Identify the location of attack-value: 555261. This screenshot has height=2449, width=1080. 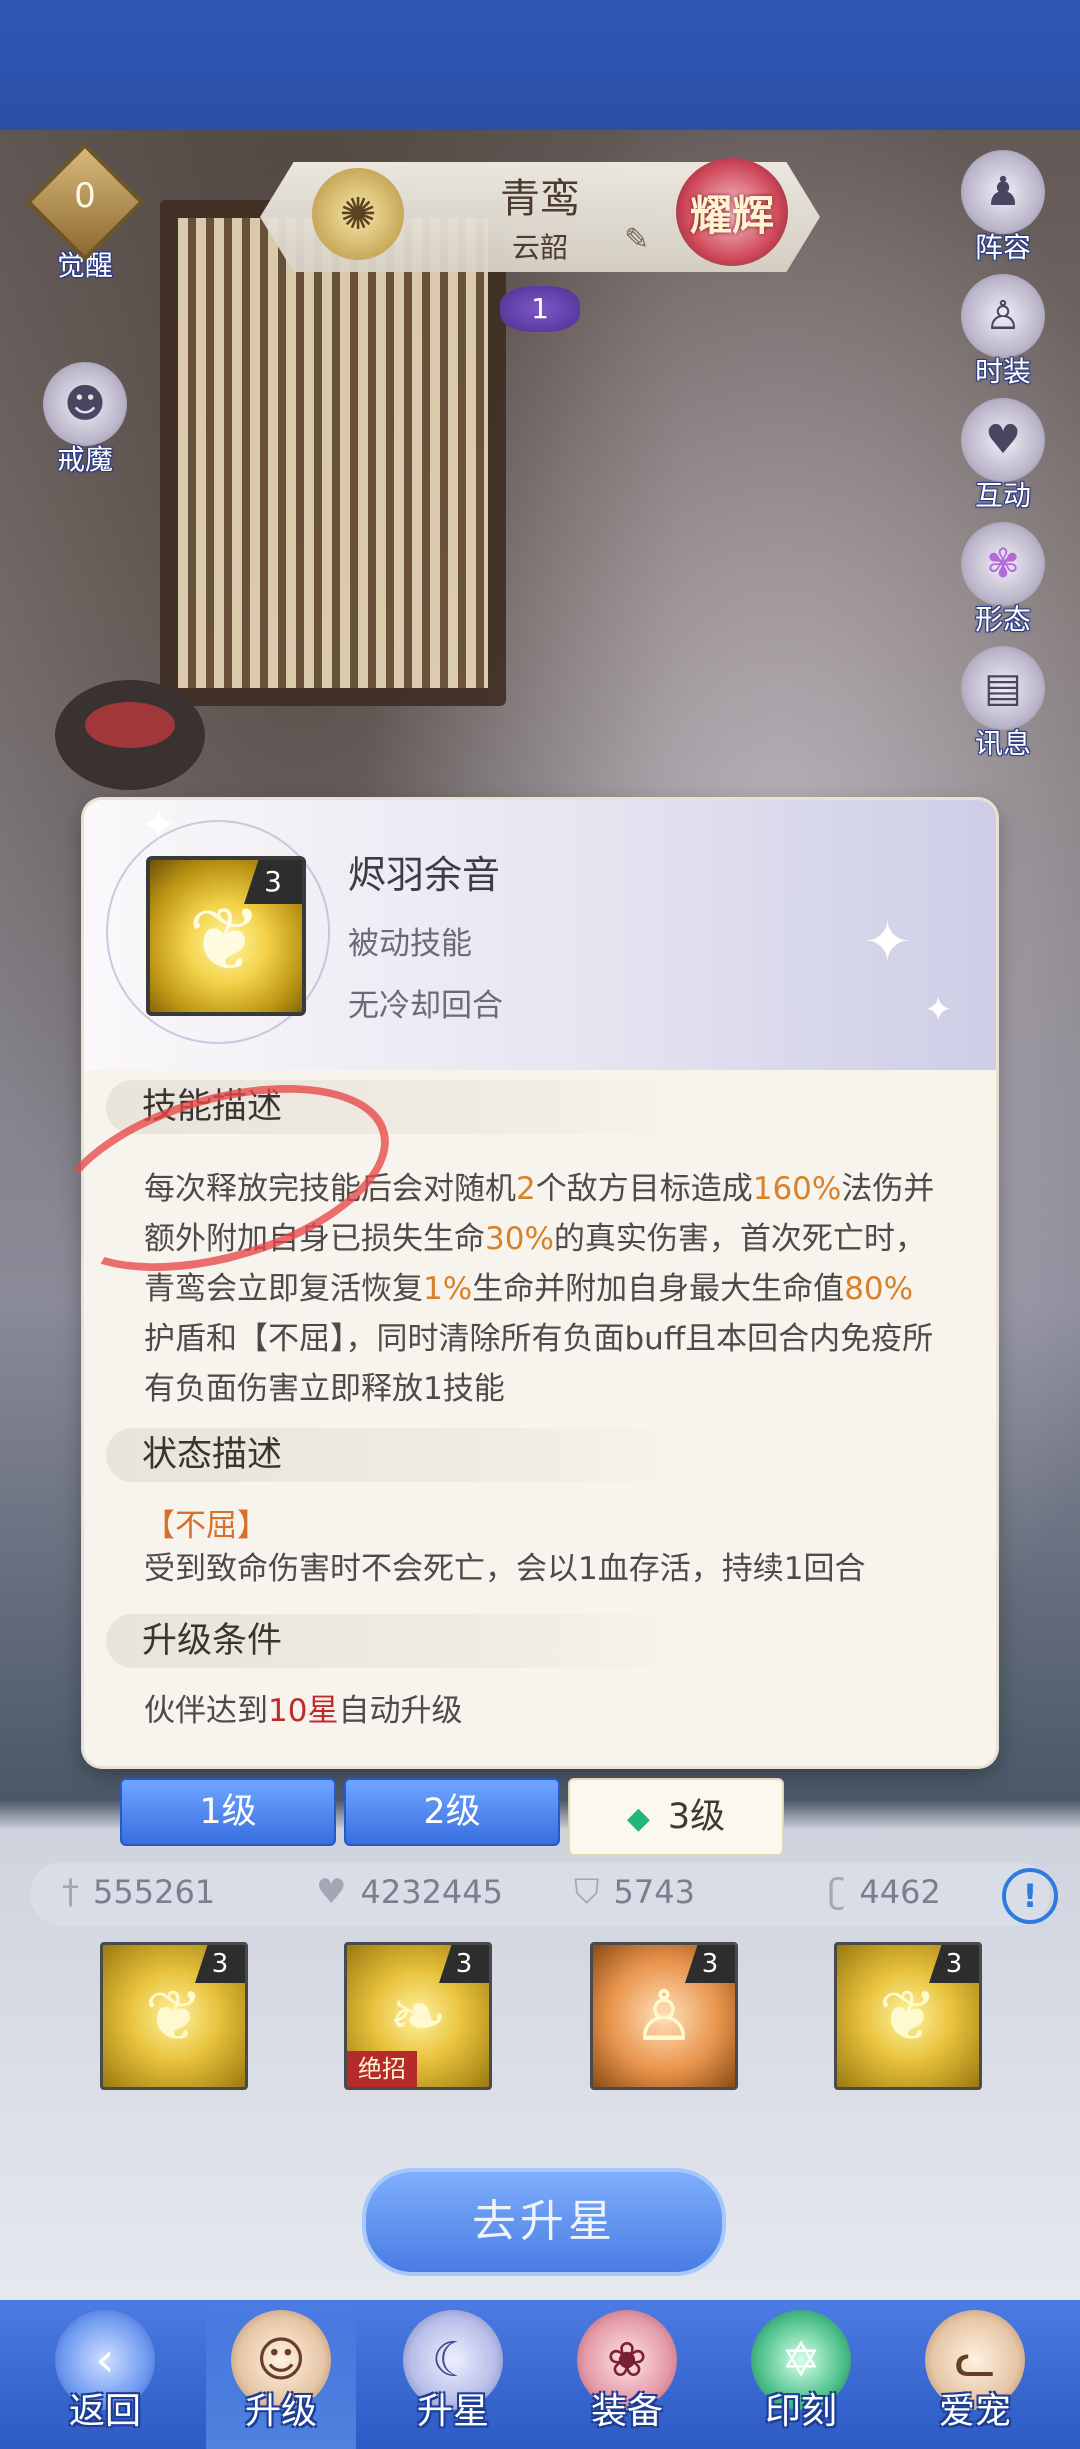
(154, 1892).